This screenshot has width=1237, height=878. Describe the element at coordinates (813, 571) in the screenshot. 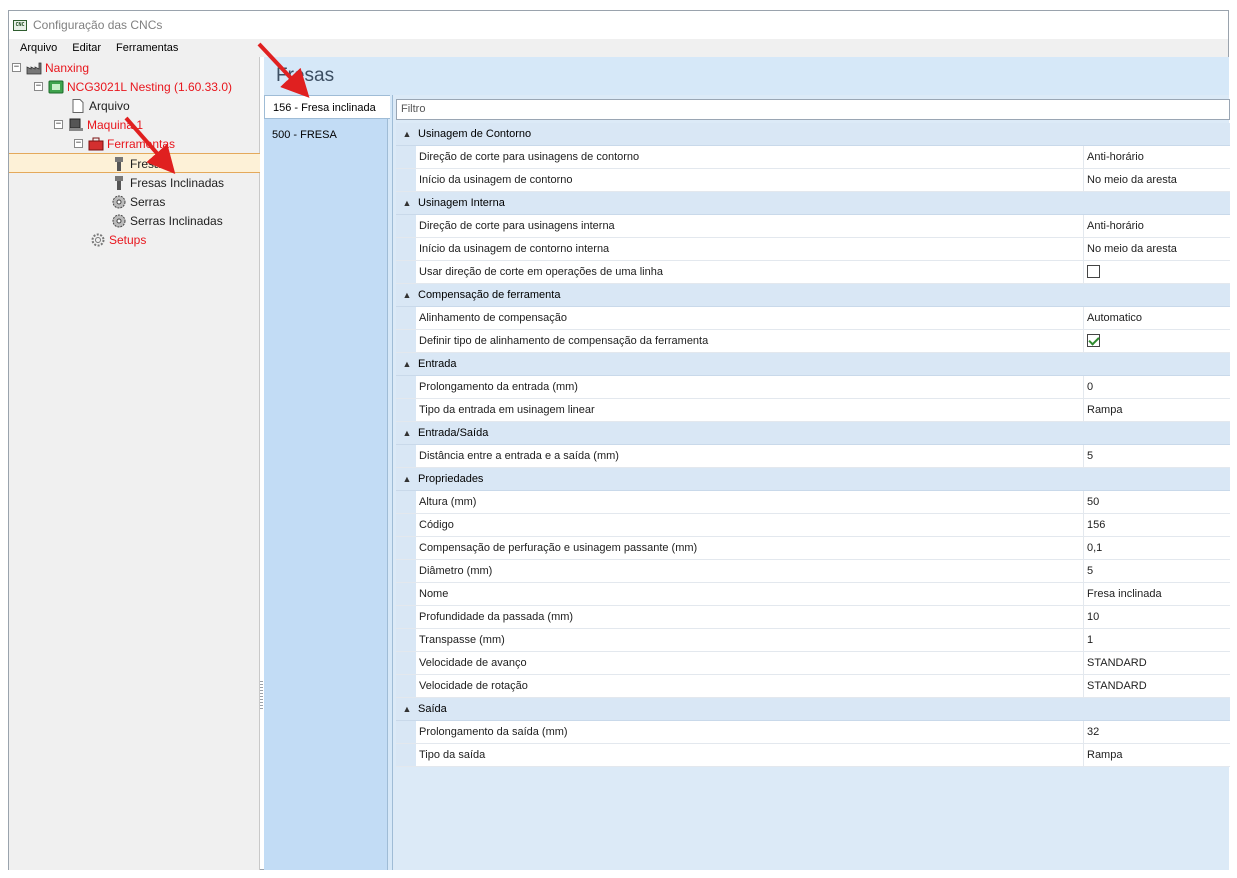

I see `property-row: Diâmetro (mm) 5` at that location.